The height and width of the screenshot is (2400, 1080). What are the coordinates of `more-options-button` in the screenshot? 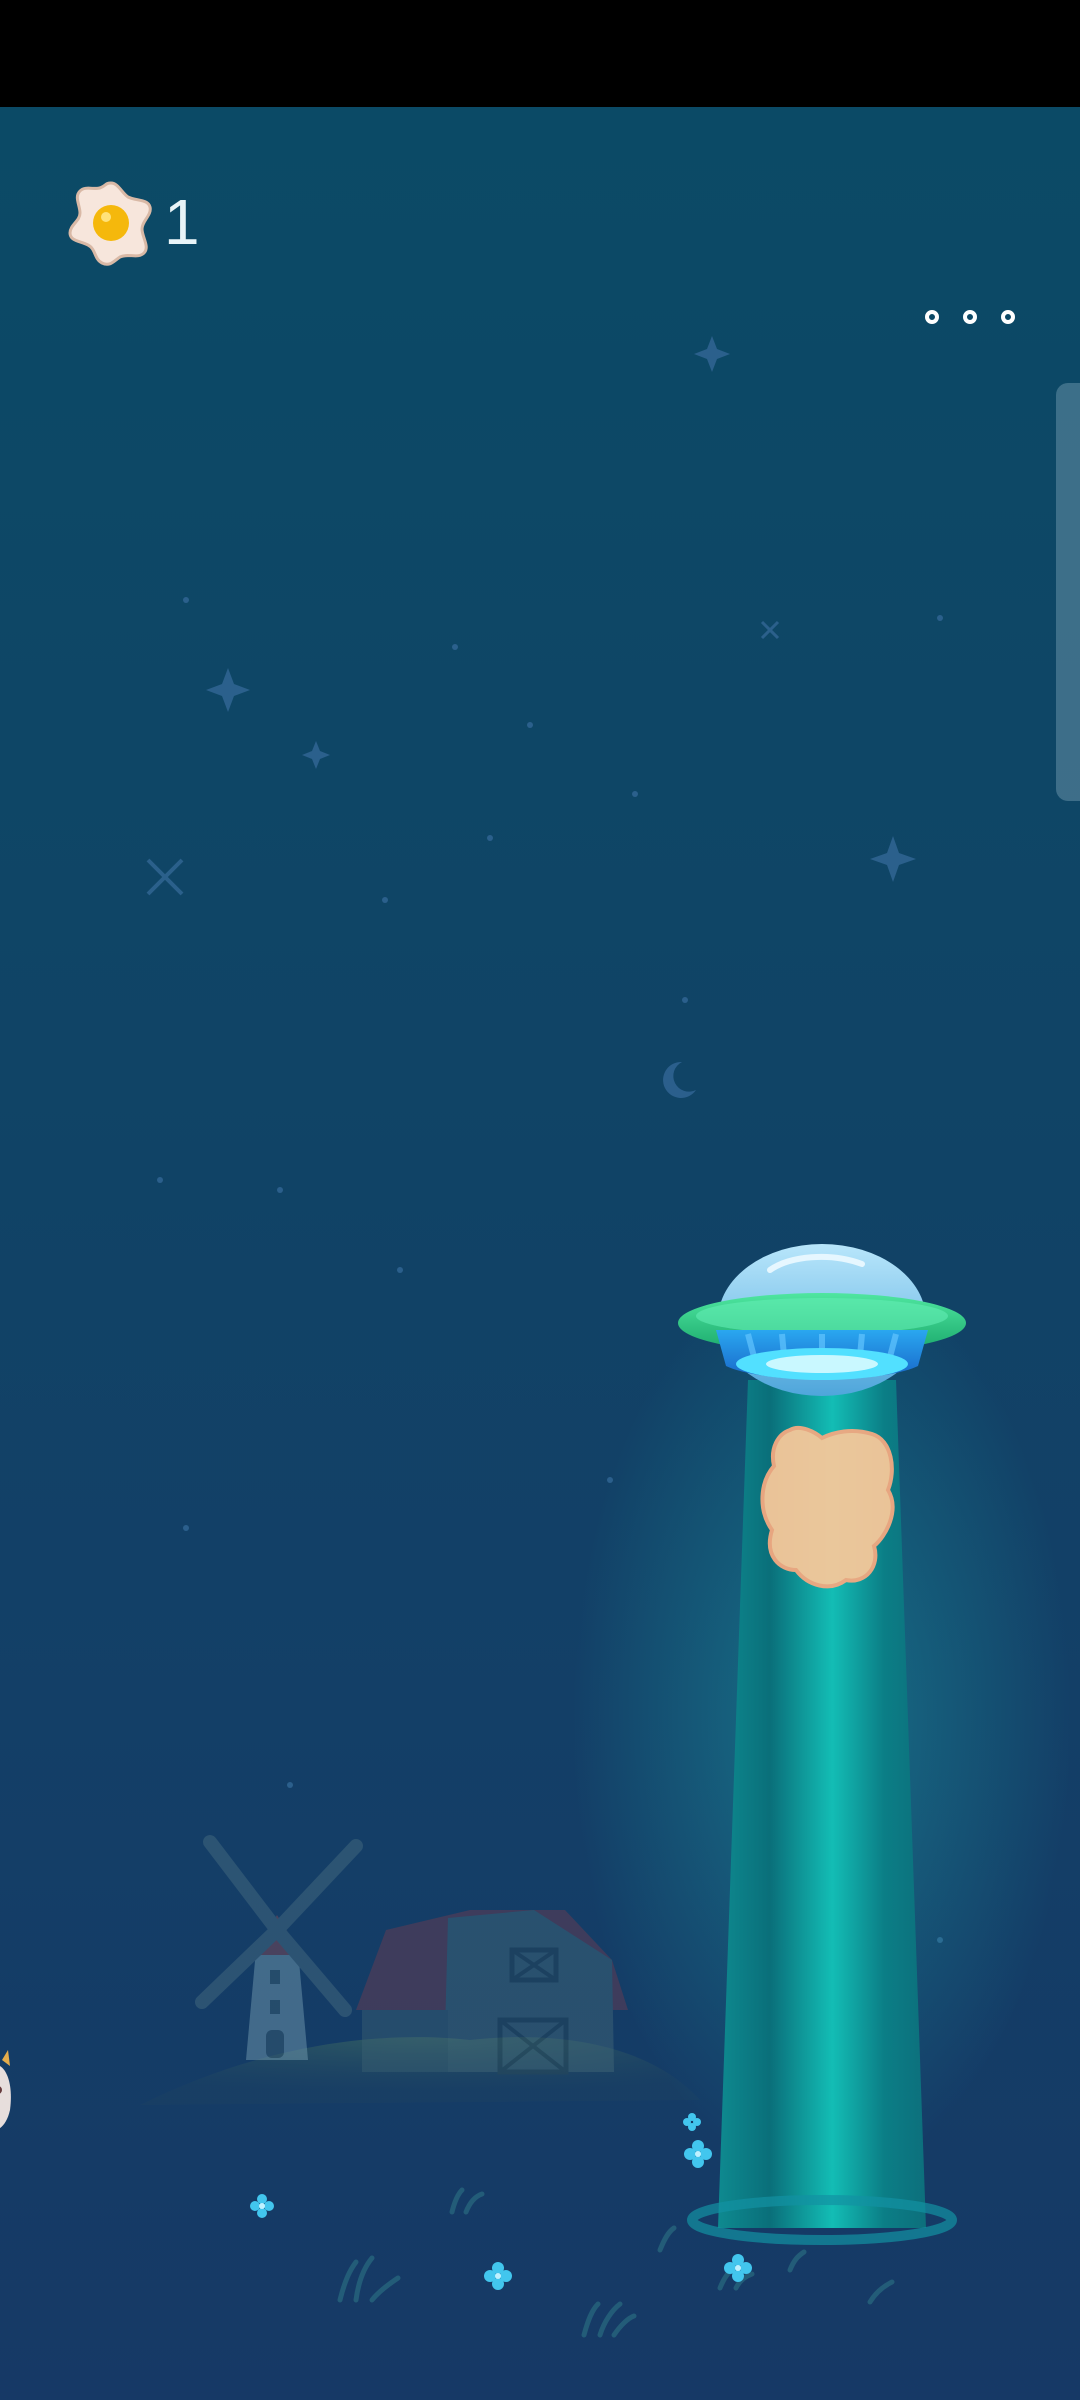 It's located at (970, 317).